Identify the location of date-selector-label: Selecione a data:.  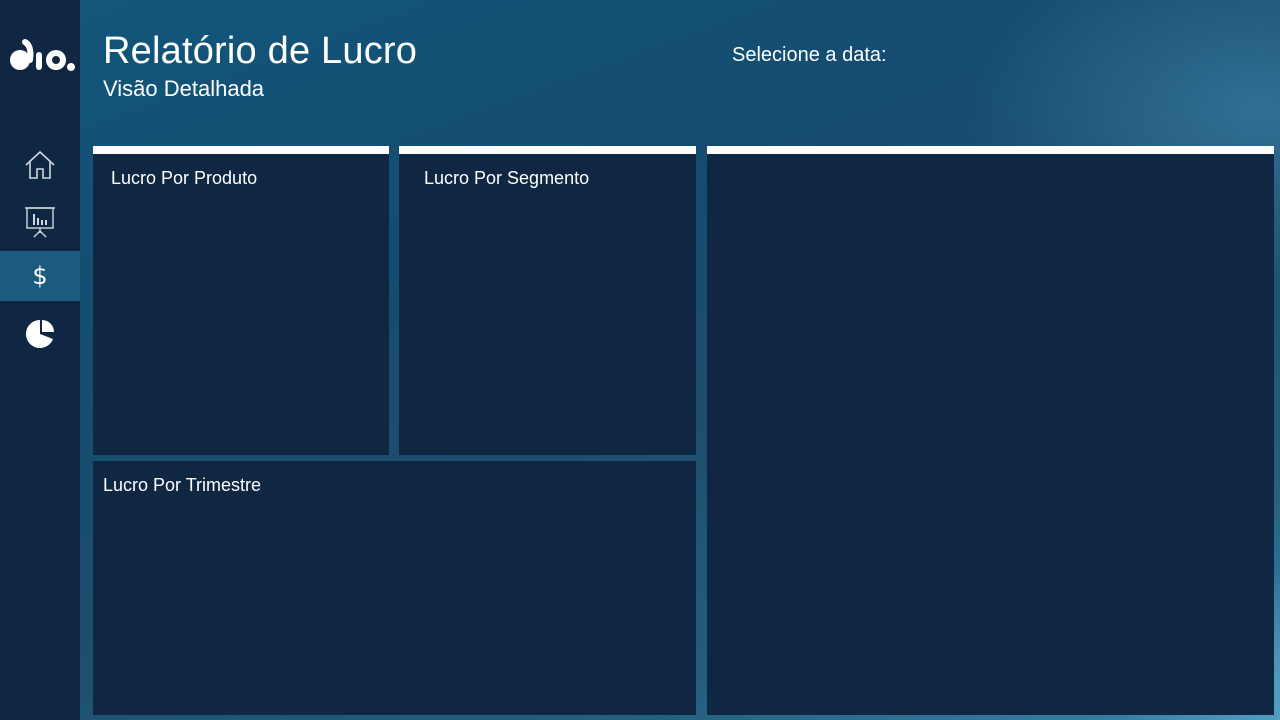
(809, 55).